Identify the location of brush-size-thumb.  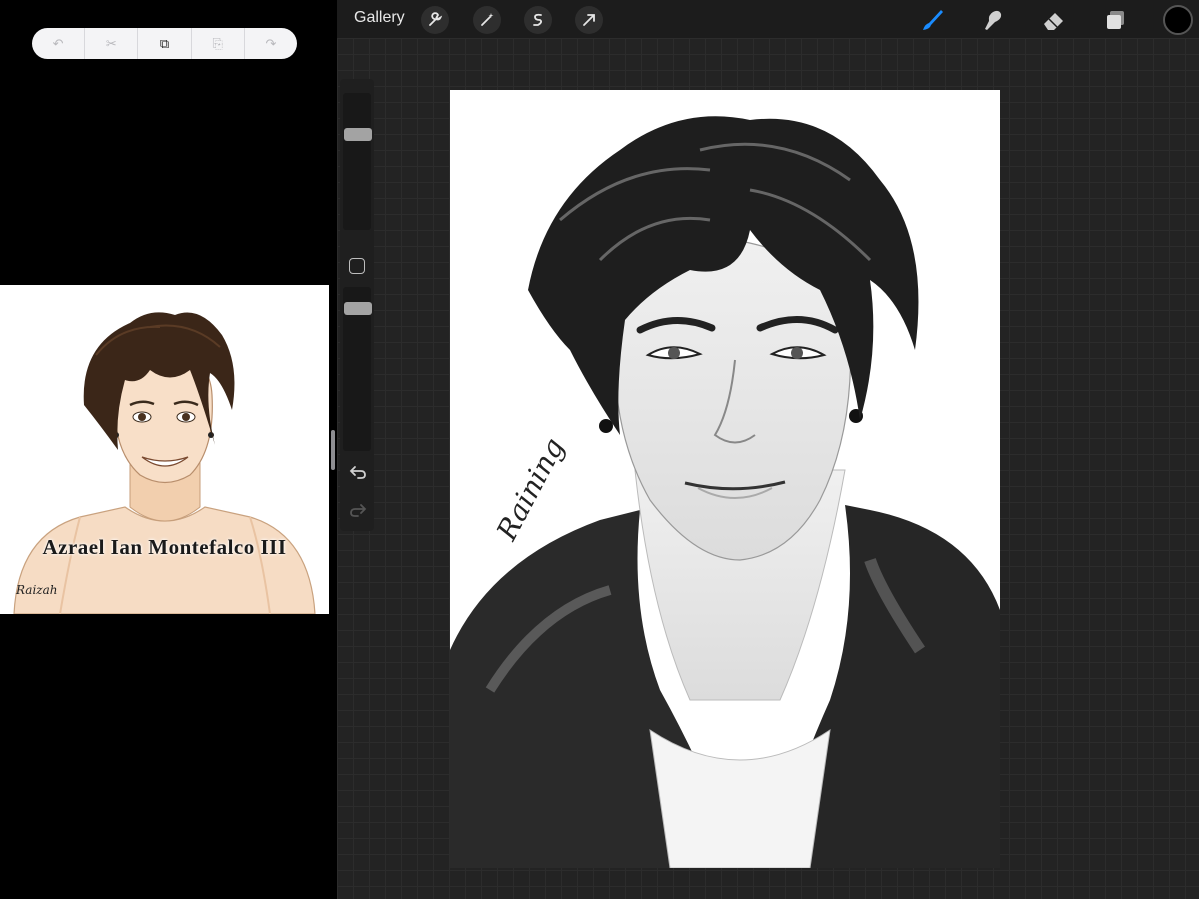
(358, 134).